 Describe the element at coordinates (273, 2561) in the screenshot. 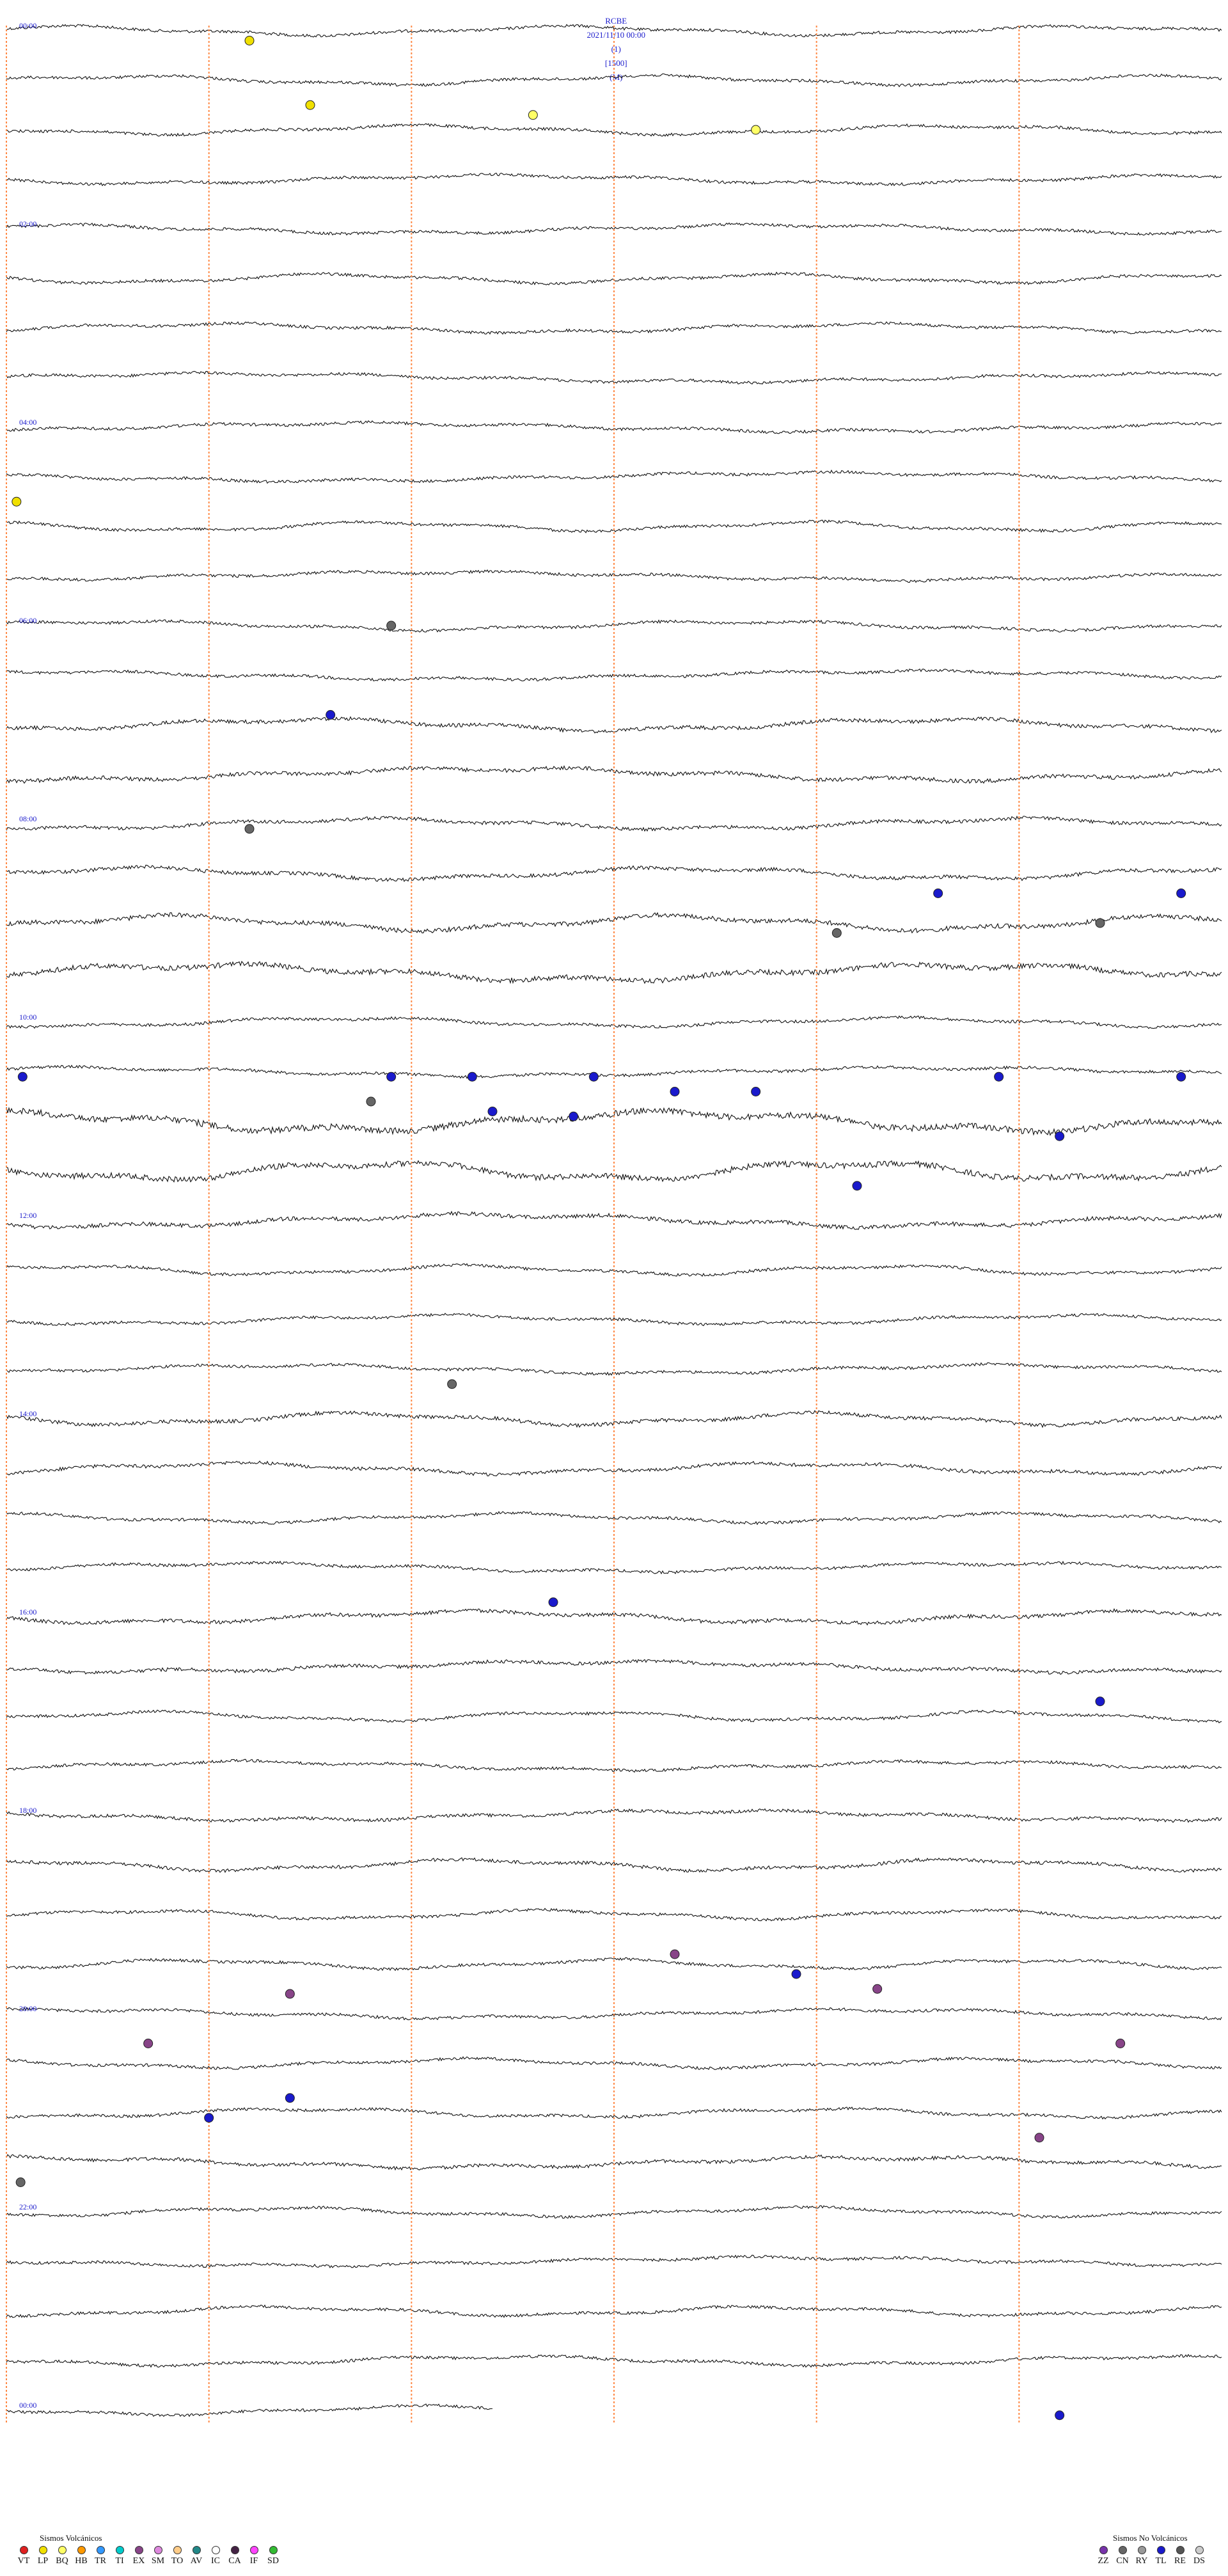

I see `legend-code-label: SD` at that location.